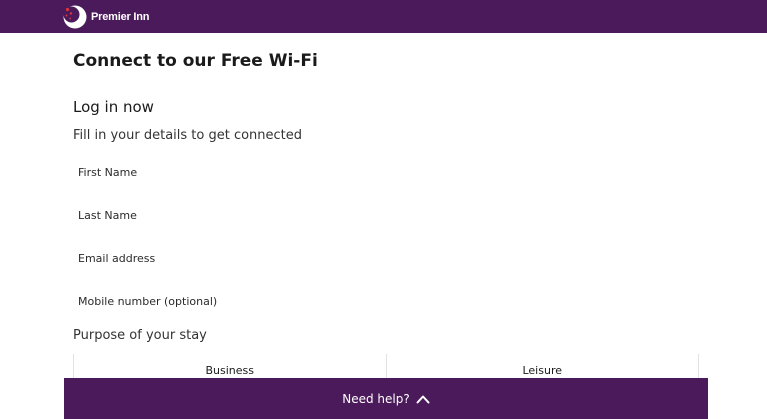 This screenshot has width=767, height=419. Describe the element at coordinates (120, 17) in the screenshot. I see `brand-name: Premier Inn` at that location.